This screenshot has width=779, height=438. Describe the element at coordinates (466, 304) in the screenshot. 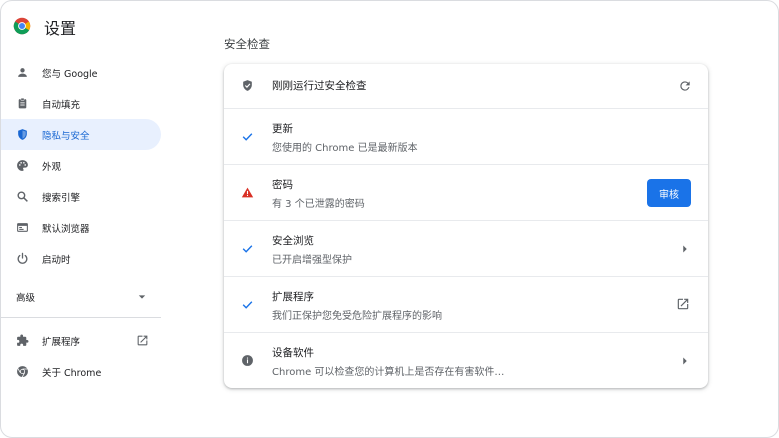

I see `safety-check-row-extensions: 扩展程序 我们正保护您免受危险扩展程序的影响` at that location.